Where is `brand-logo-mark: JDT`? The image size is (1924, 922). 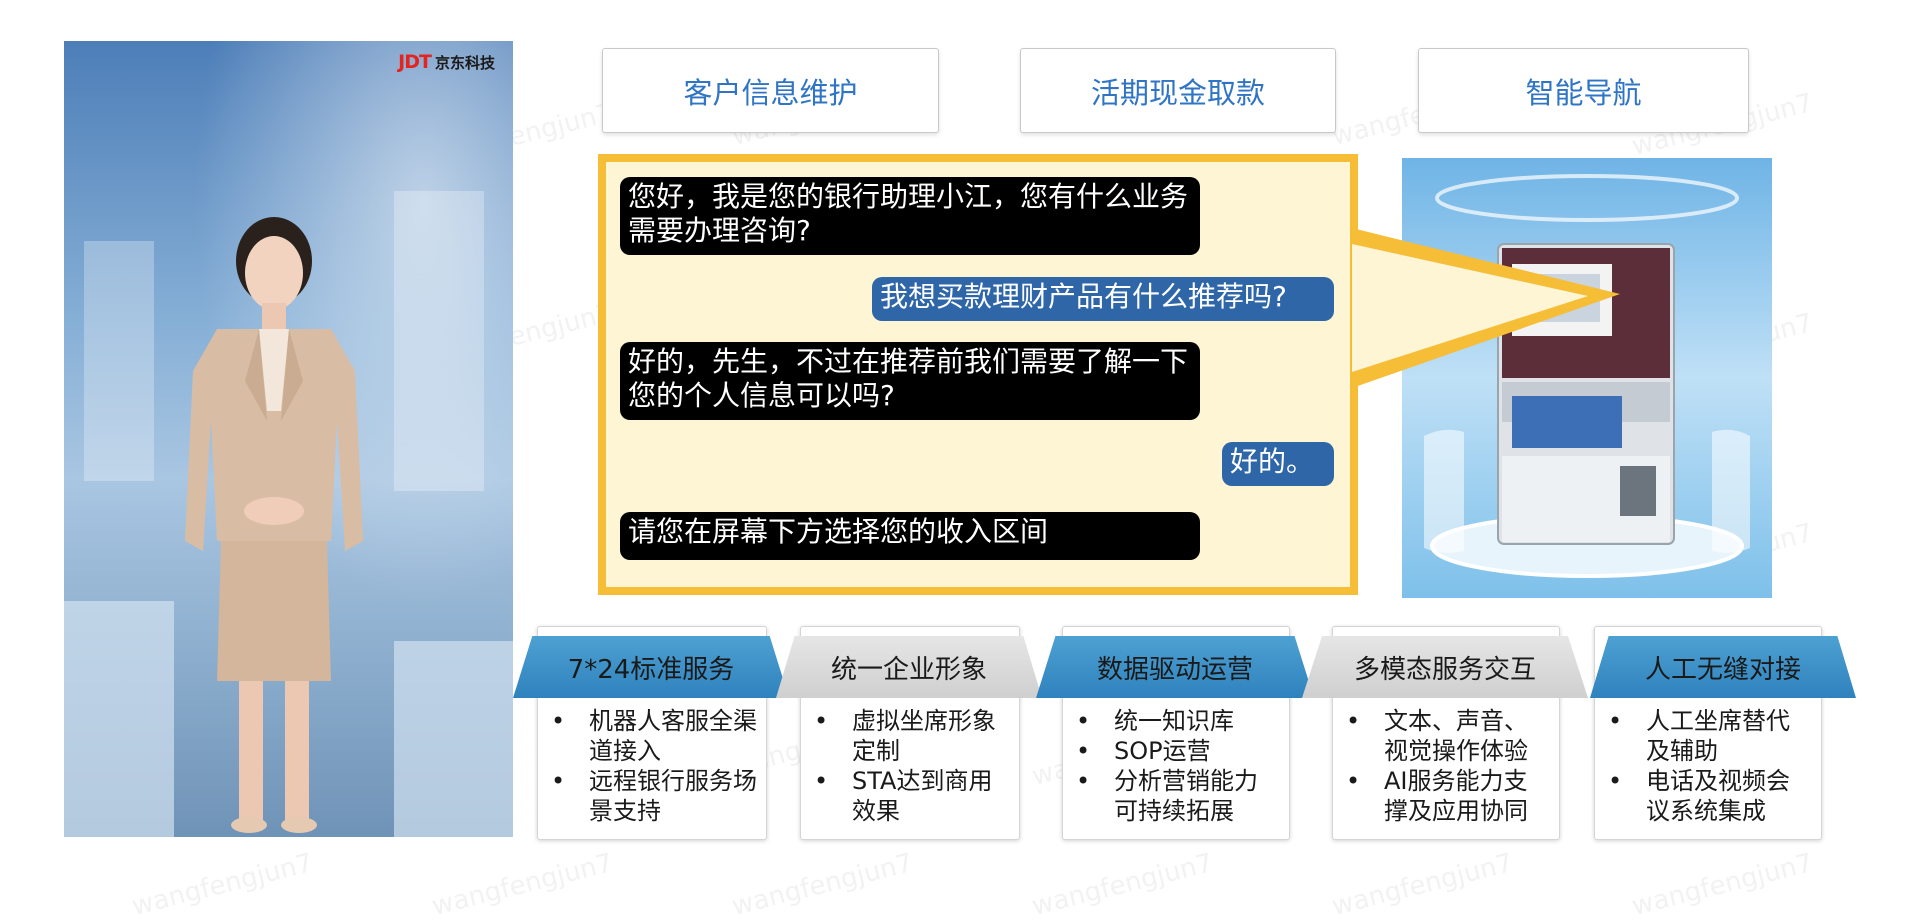 brand-logo-mark: JDT is located at coordinates (415, 62).